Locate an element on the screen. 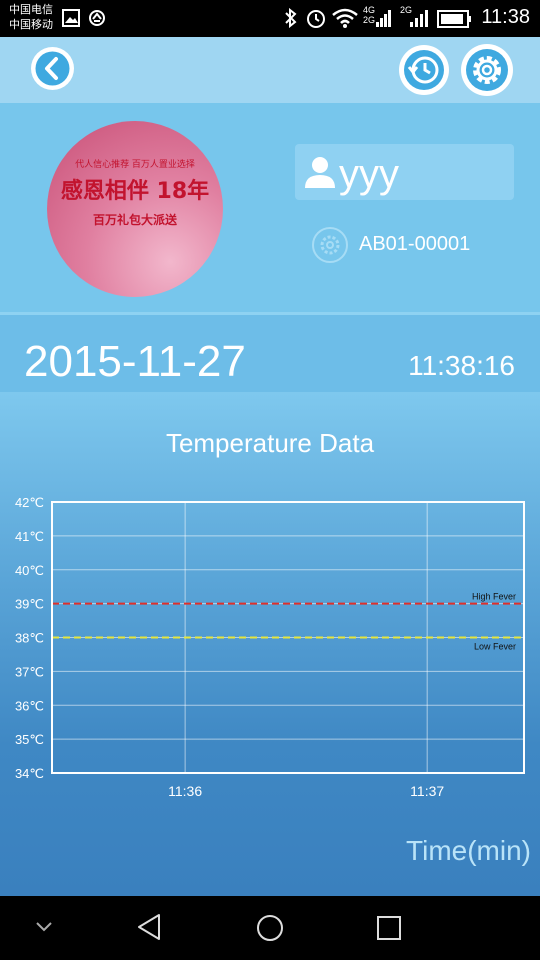 This screenshot has height=960, width=540. x-axis-label: Time(min) is located at coordinates (468, 850).